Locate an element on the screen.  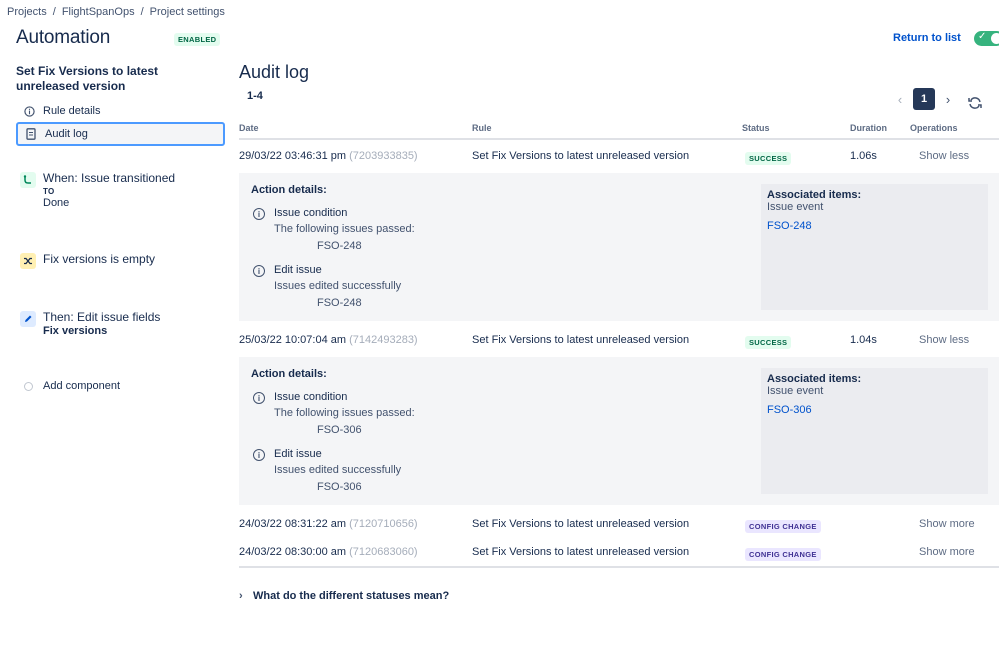
table-header: Date Rule Status Duration Operations is located at coordinates (619, 129).